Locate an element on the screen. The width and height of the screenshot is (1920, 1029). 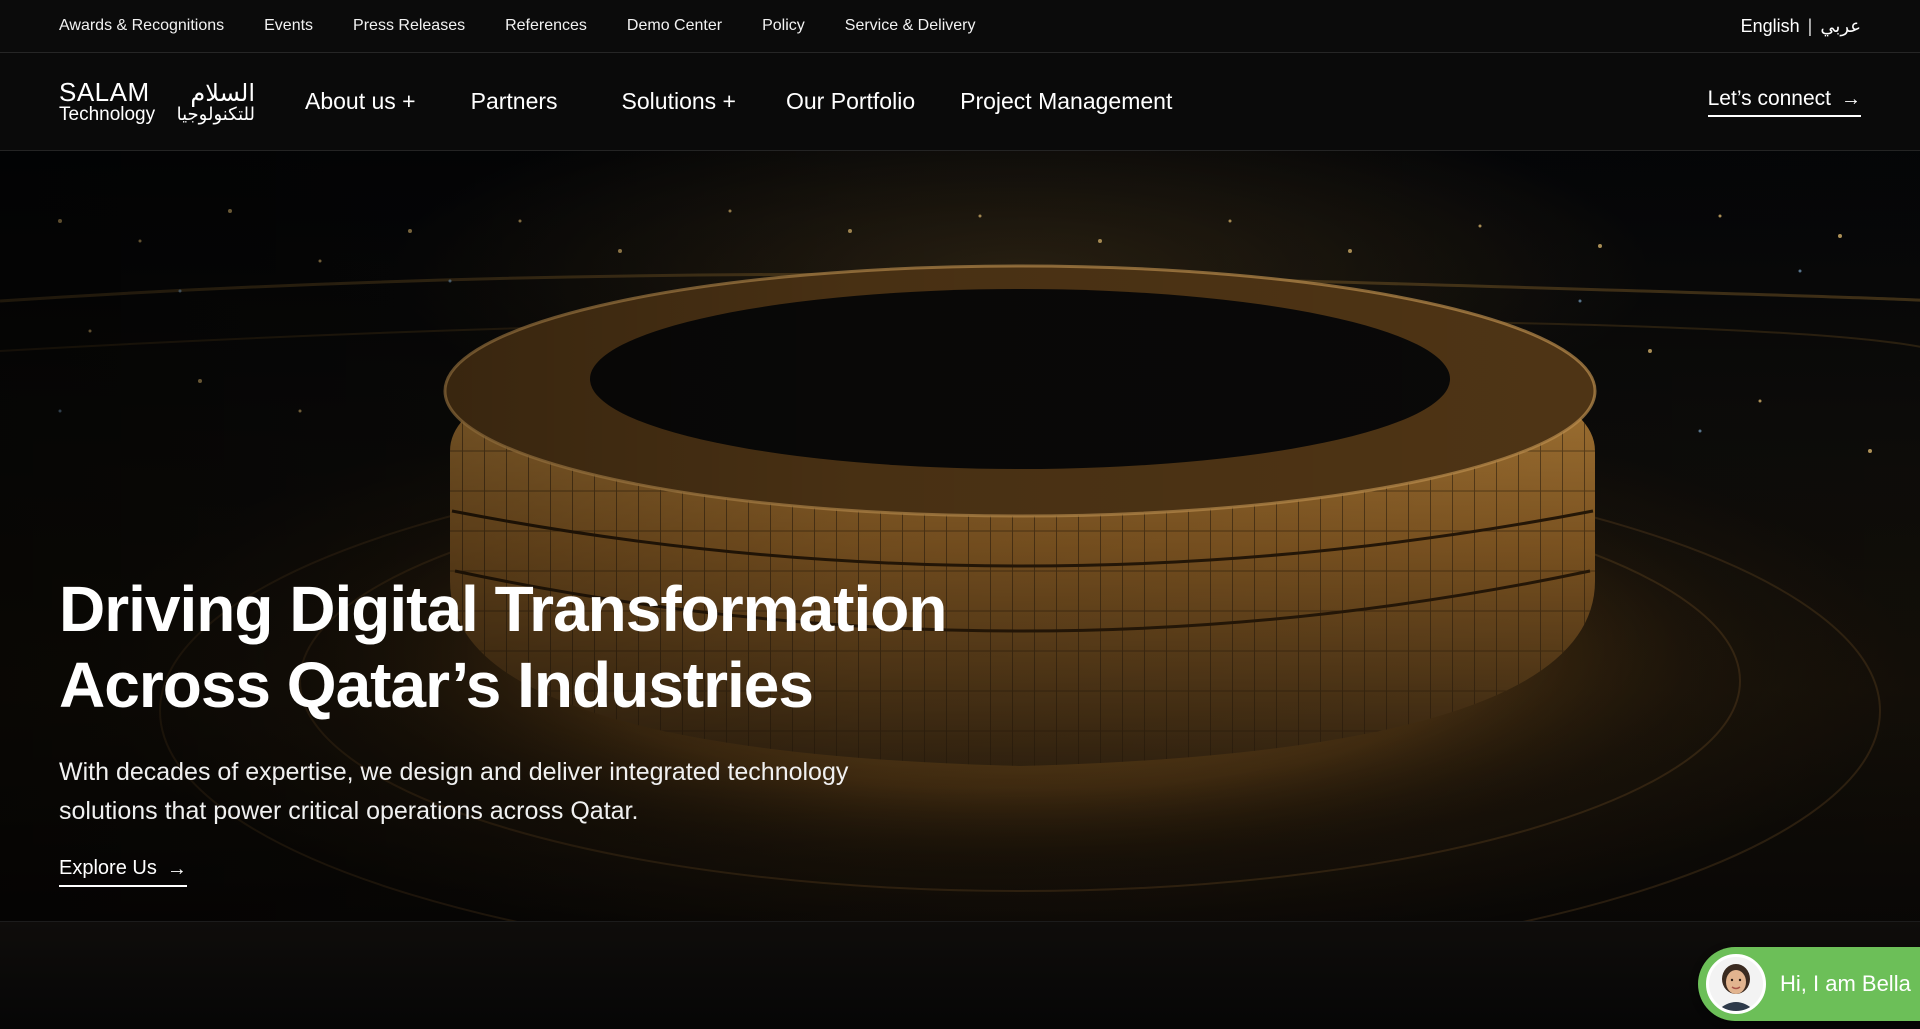
utility-link-service-delivery: Service & Delivery is located at coordinates (910, 25).